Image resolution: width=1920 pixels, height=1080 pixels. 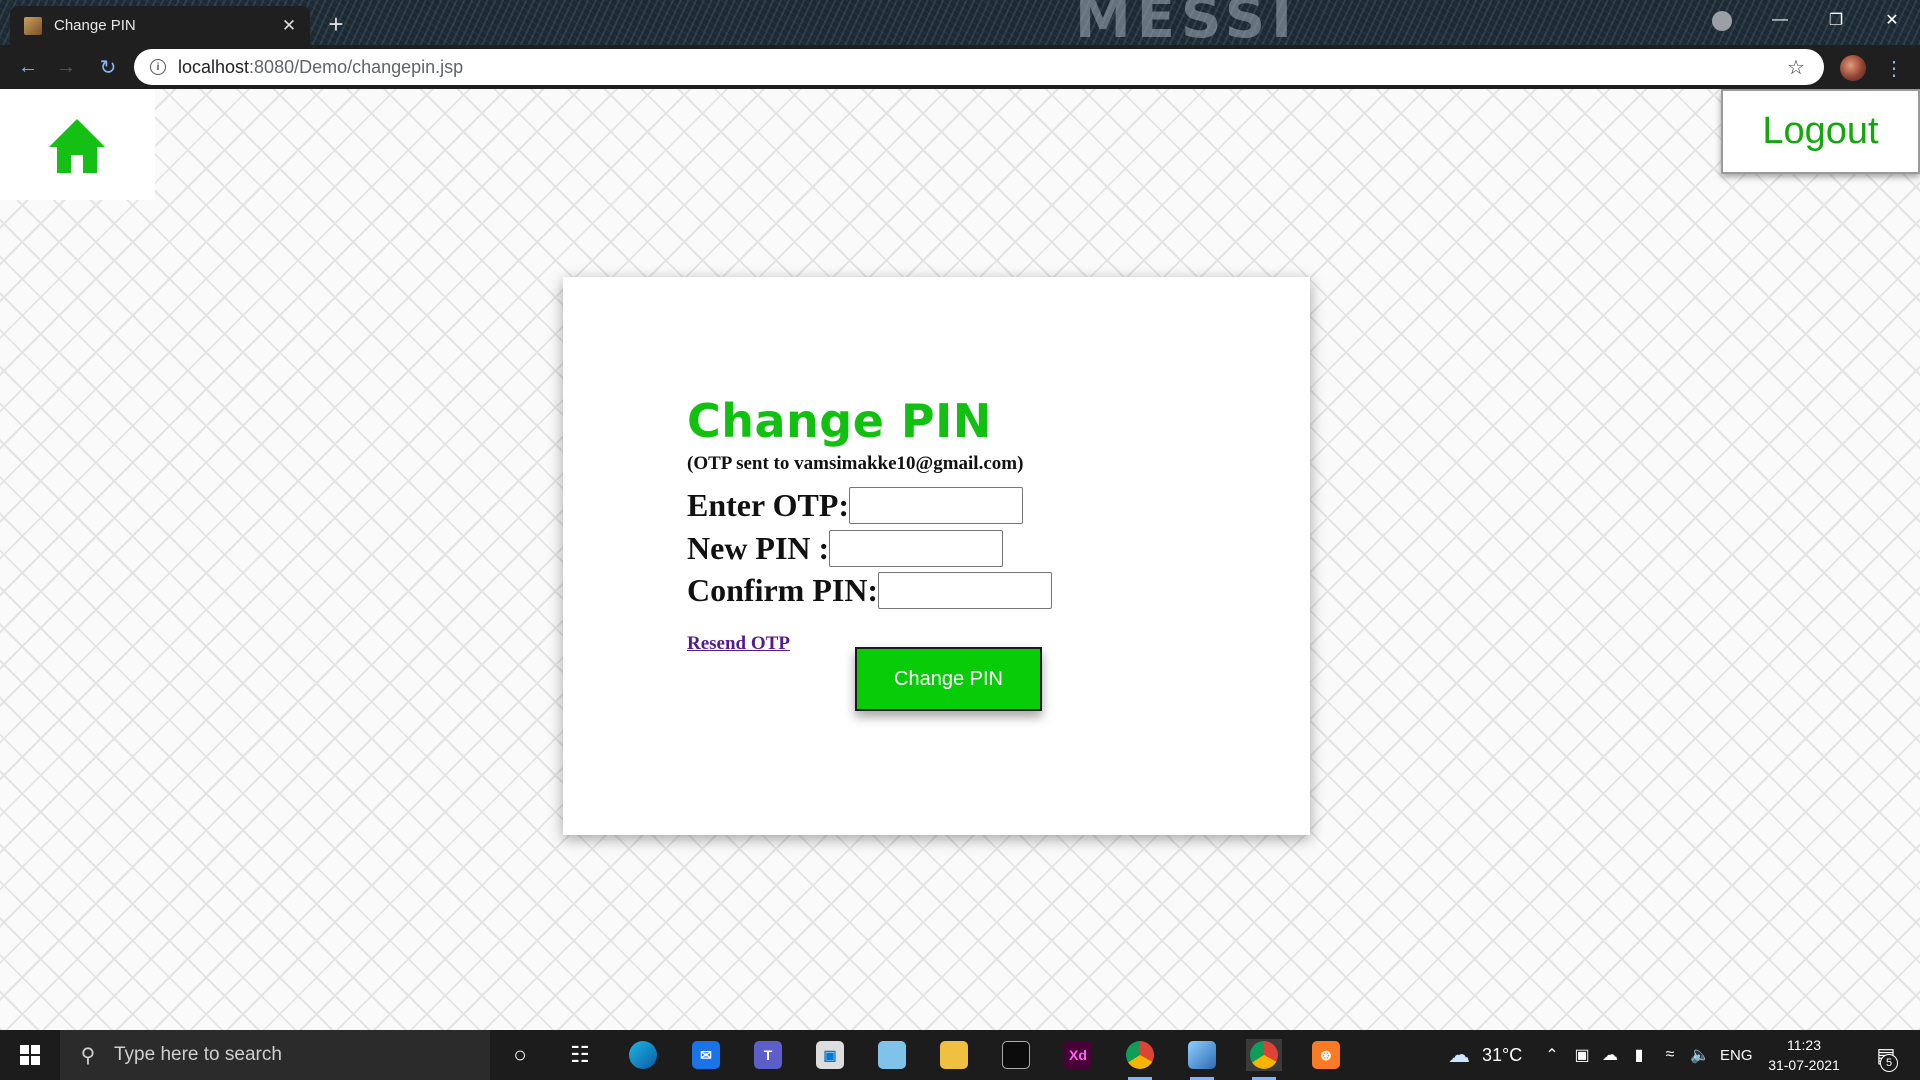 I want to click on confirm-pin-row: Confirm PIN:, so click(x=870, y=590).